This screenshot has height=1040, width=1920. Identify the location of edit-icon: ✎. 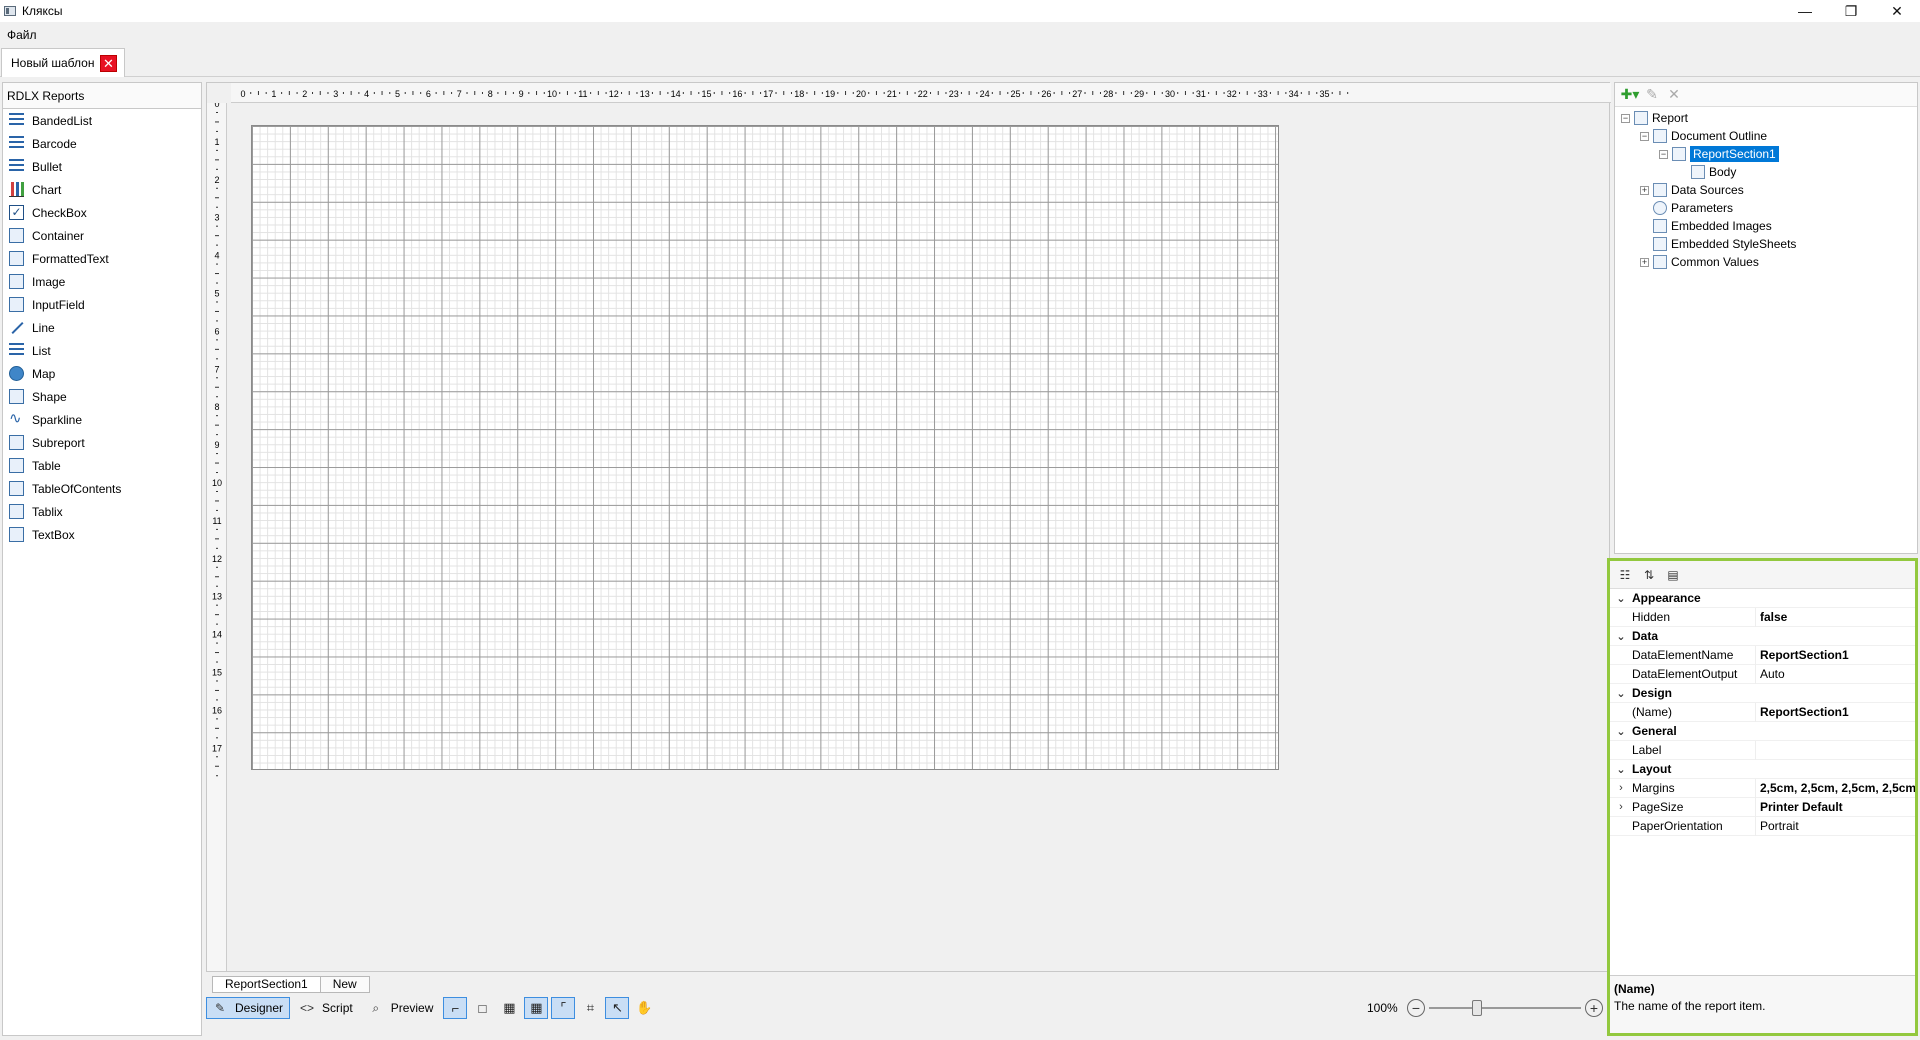
(1652, 95).